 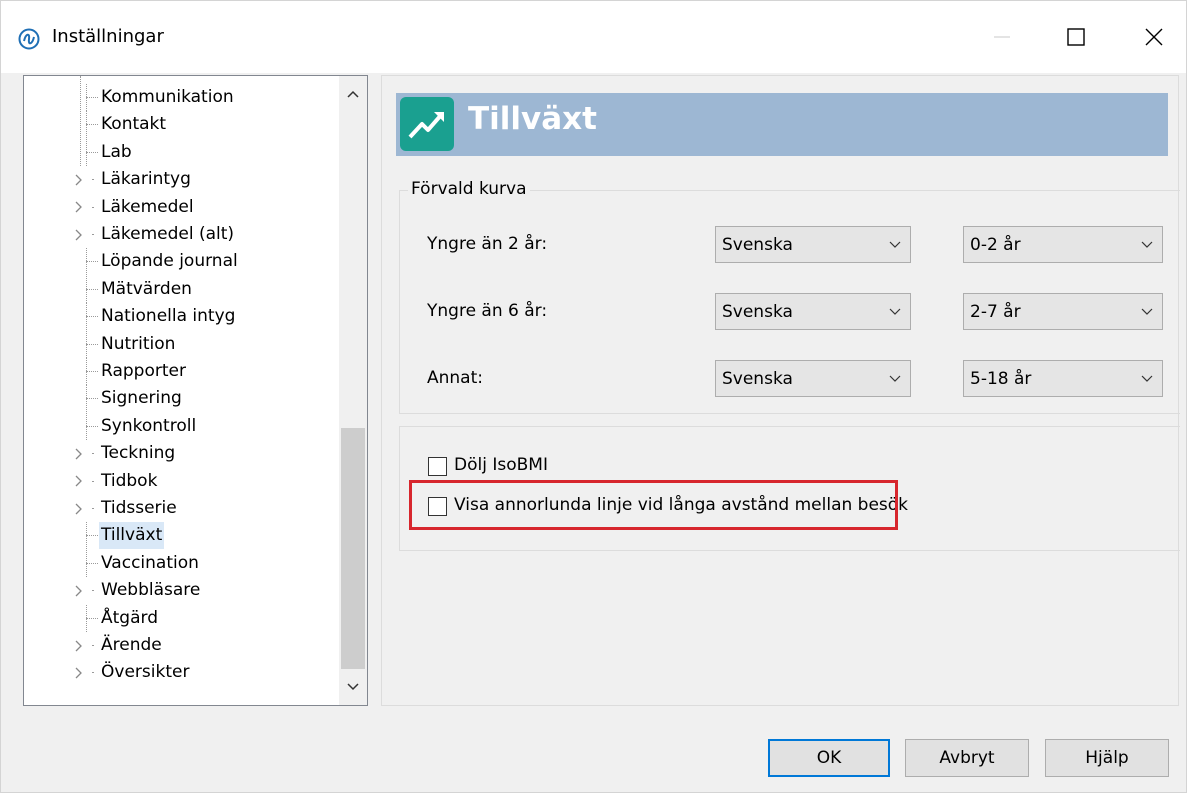 I want to click on scroll-down-button, so click(x=353, y=687).